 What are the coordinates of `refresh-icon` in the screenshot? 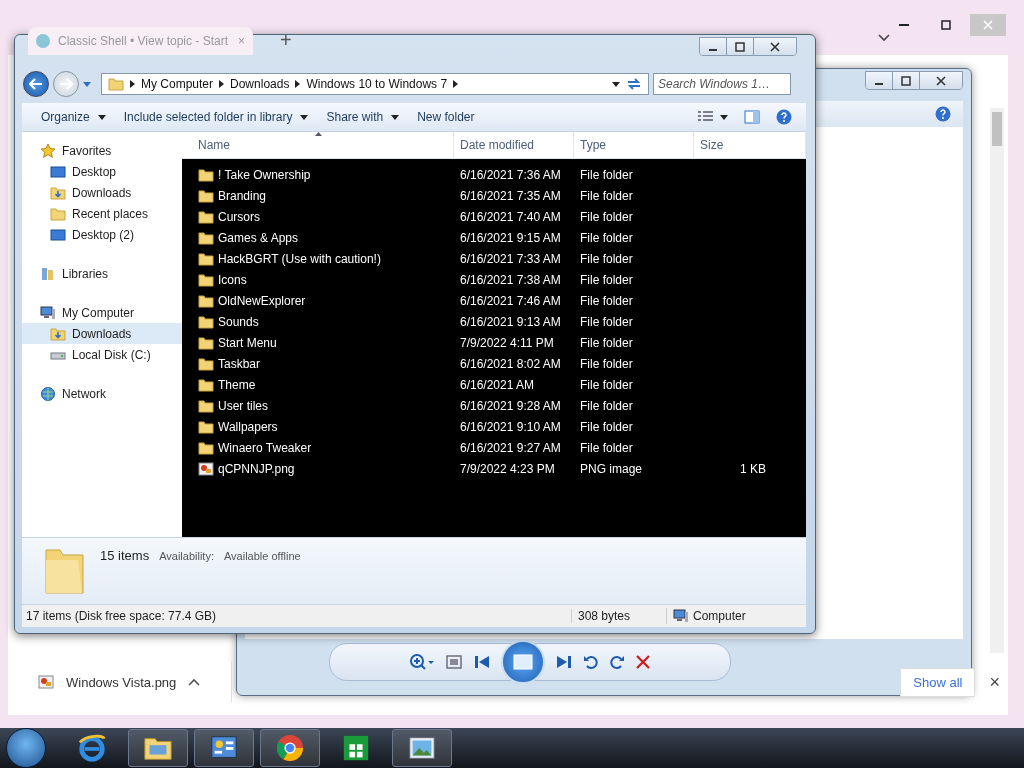 It's located at (634, 84).